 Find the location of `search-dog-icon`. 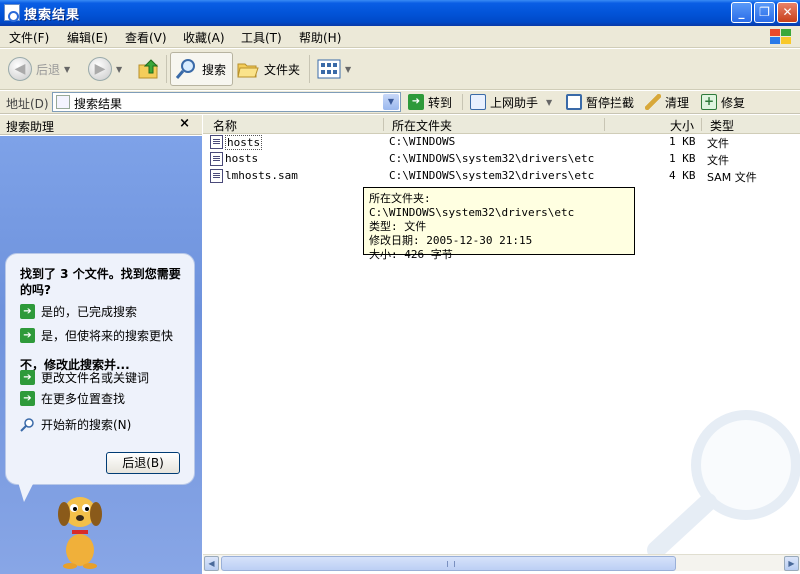

search-dog-icon is located at coordinates (80, 533).